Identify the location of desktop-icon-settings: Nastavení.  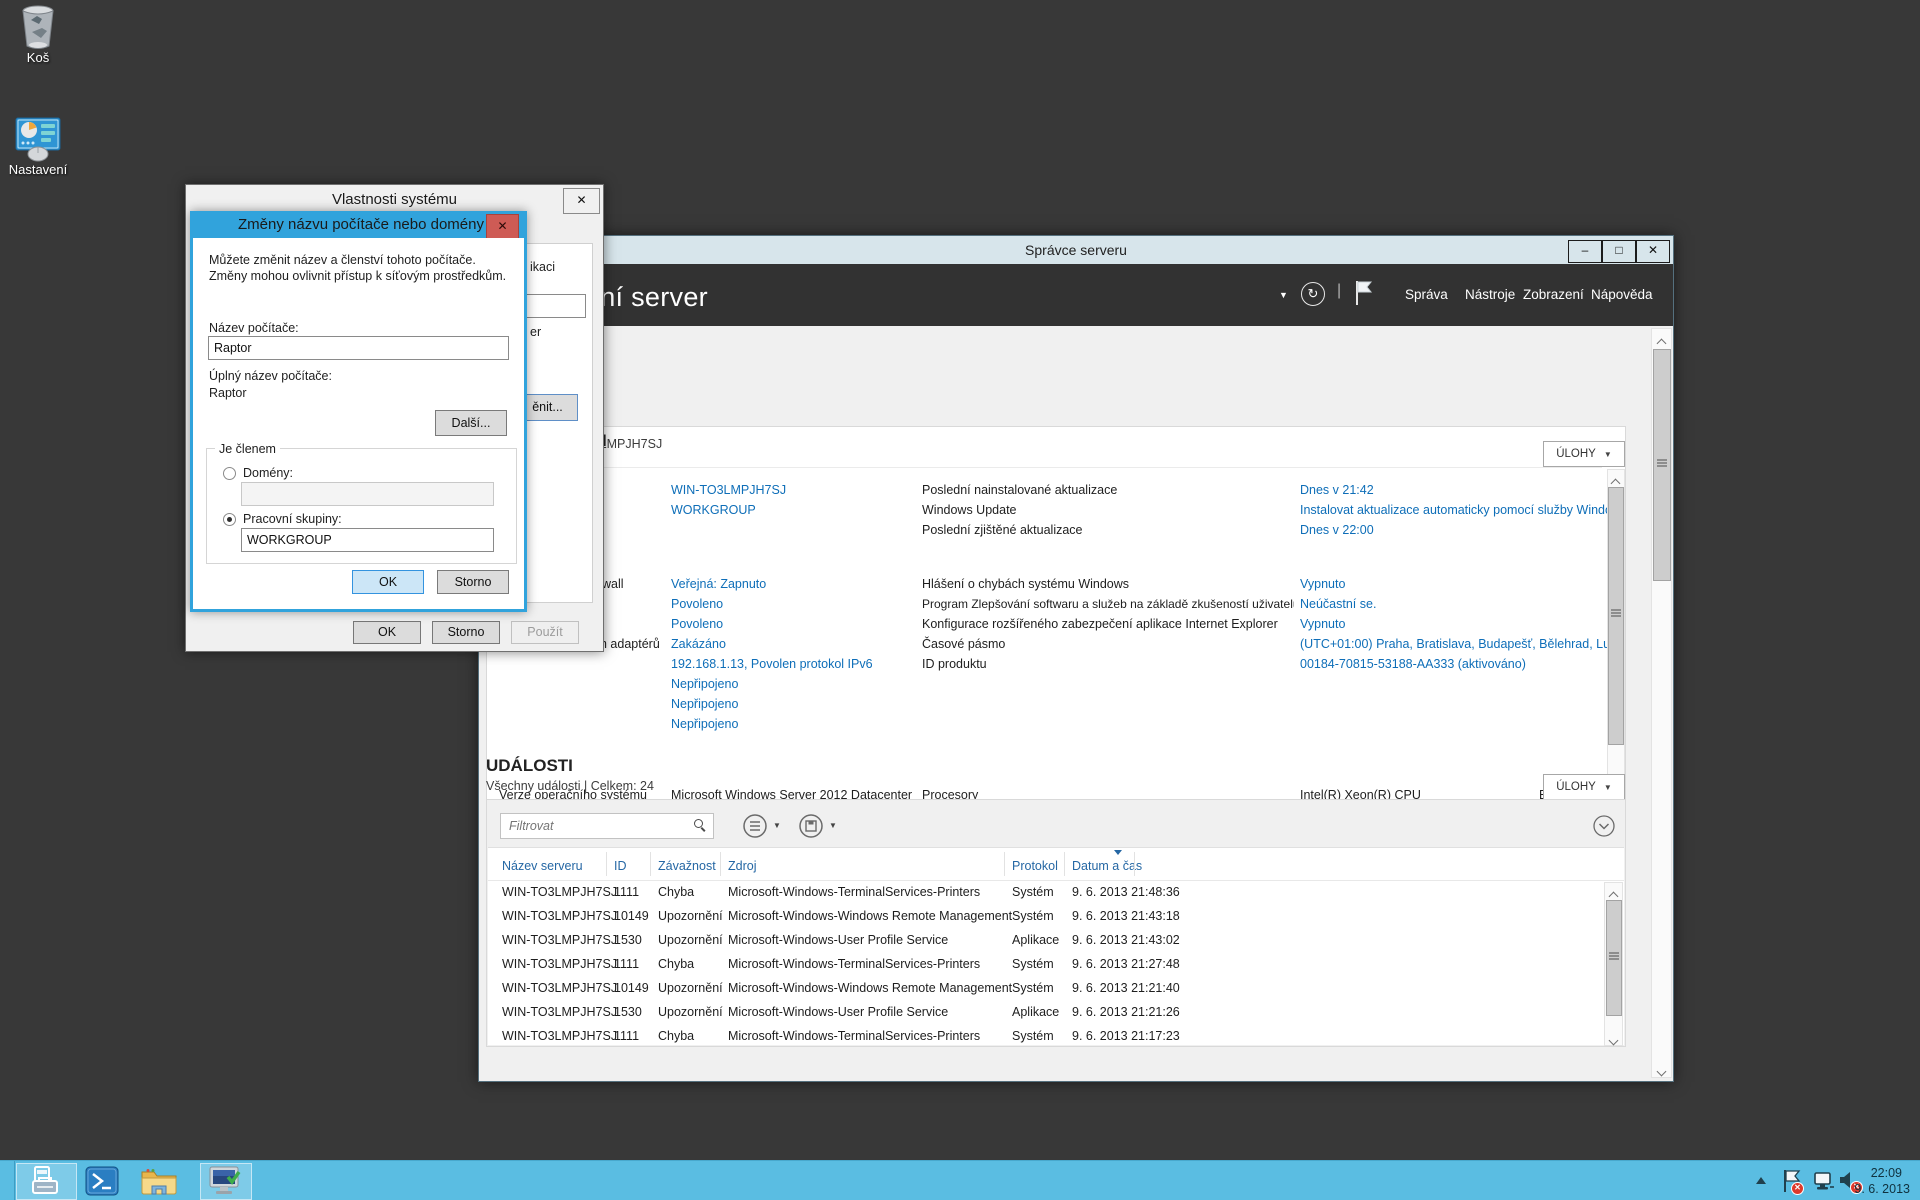
(38, 146).